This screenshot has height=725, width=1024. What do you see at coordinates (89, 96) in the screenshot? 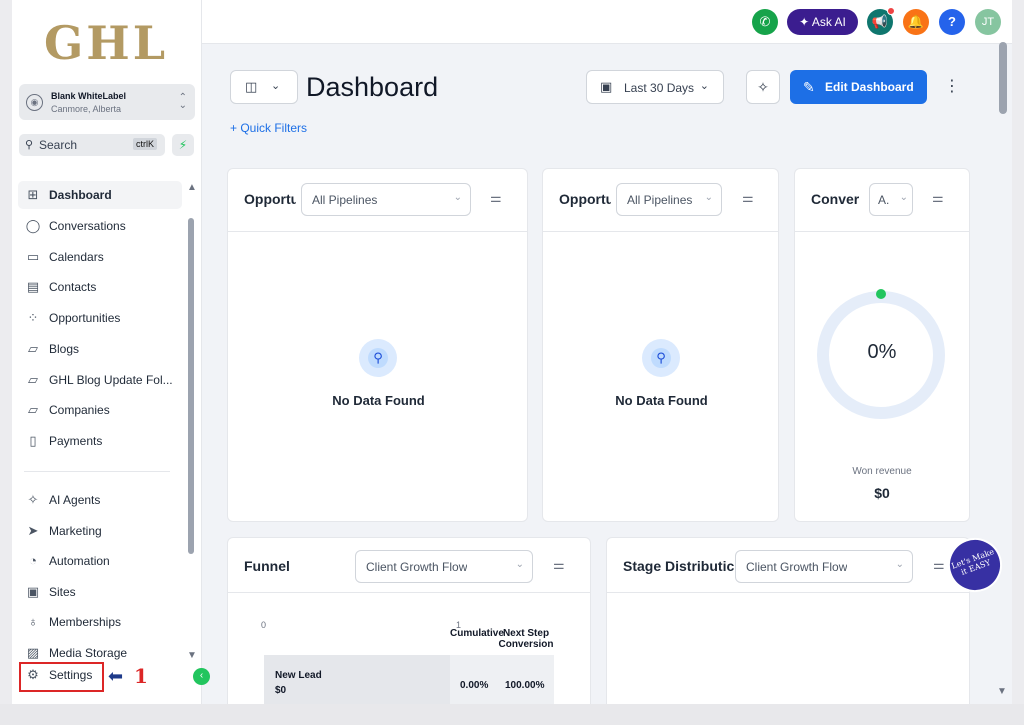
I see `account-name: Blank WhiteLabel` at bounding box center [89, 96].